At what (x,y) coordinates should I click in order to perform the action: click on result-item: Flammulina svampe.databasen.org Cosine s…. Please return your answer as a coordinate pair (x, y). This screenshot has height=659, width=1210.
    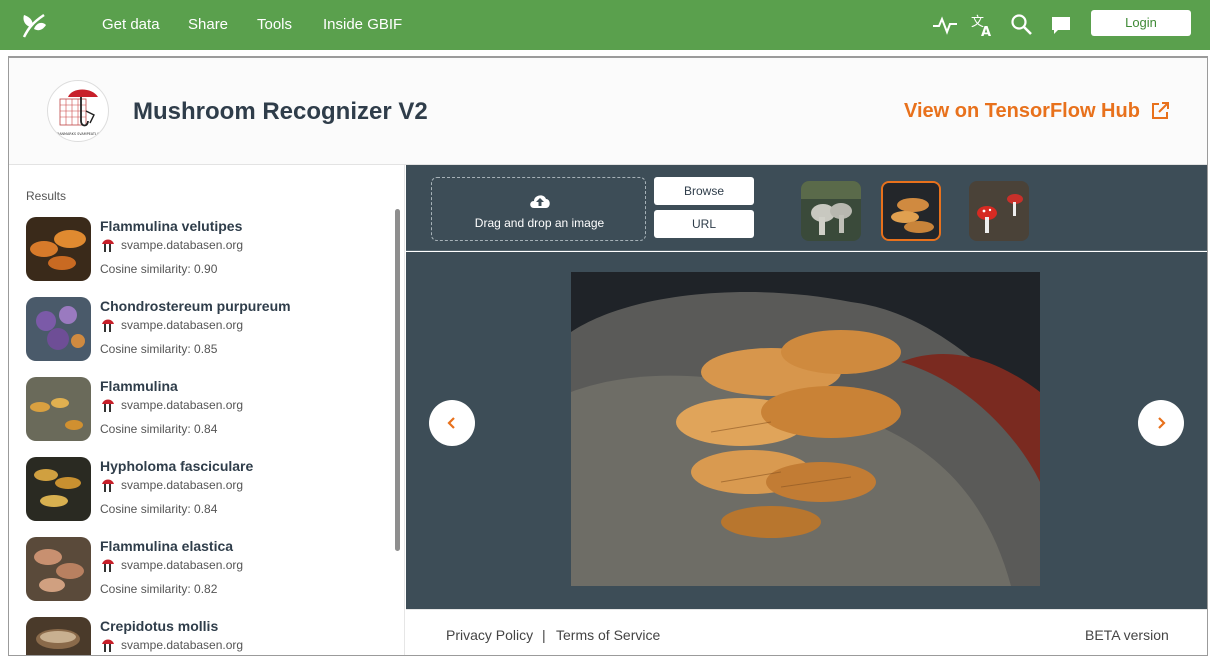
    Looking at the image, I should click on (206, 410).